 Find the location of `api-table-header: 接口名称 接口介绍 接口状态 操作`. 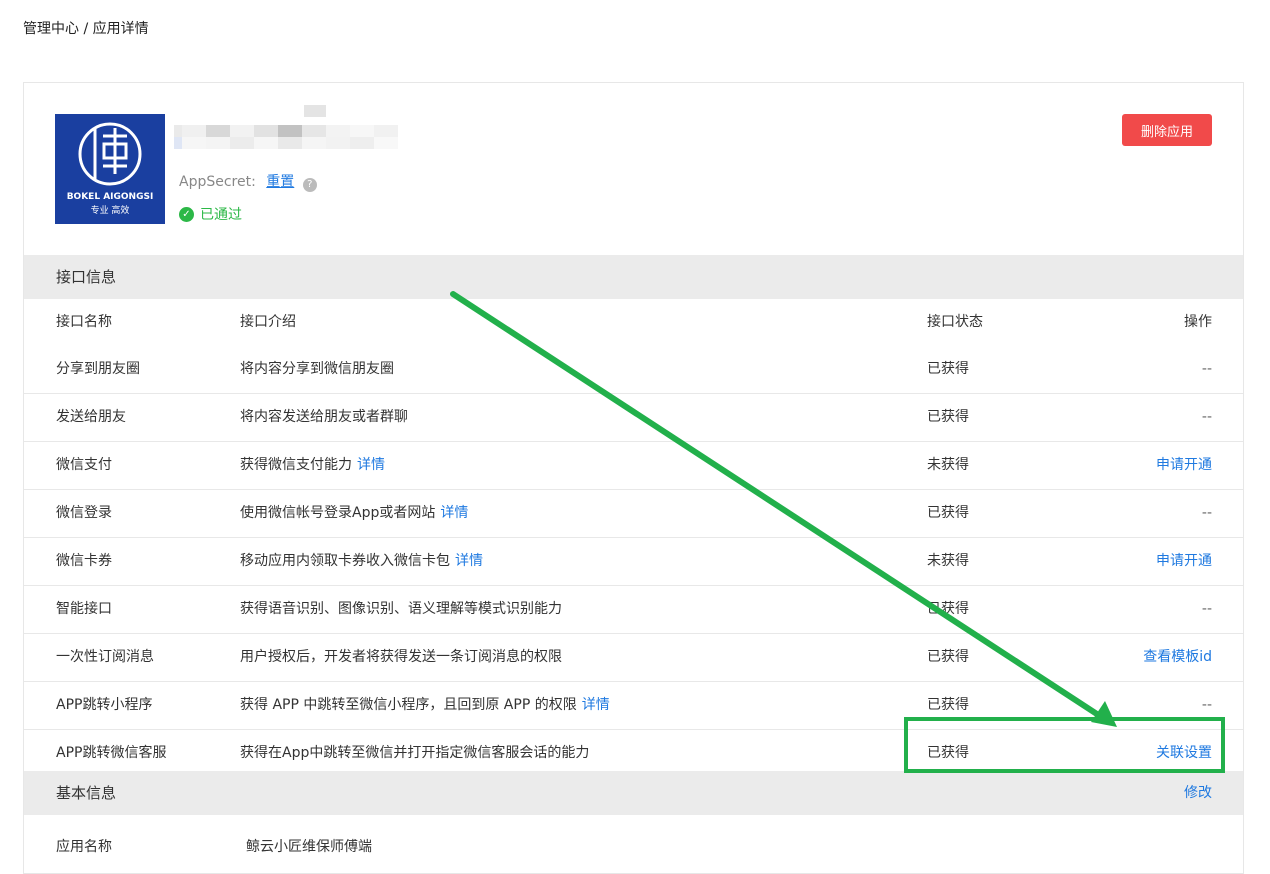

api-table-header: 接口名称 接口介绍 接口状态 操作 is located at coordinates (633, 322).